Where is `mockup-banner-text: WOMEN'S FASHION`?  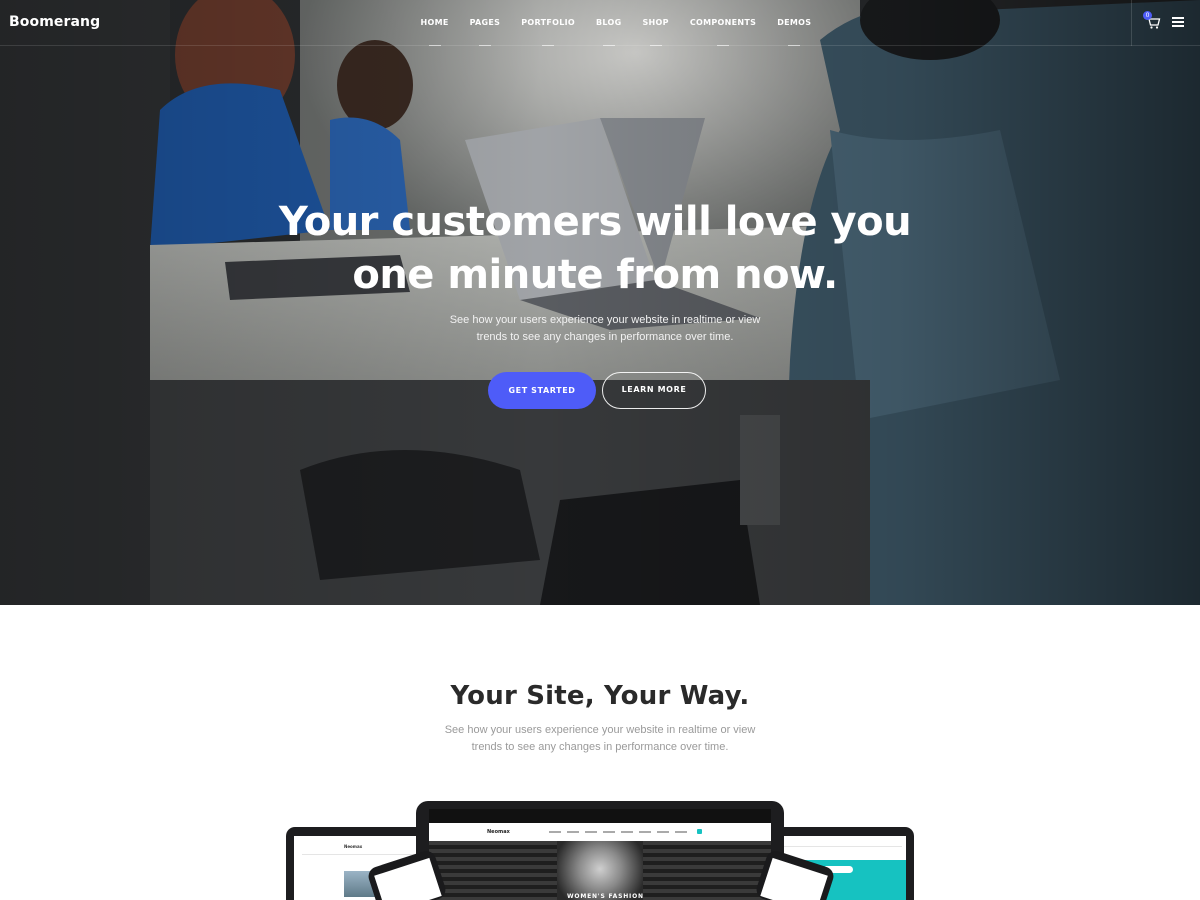
mockup-banner-text: WOMEN'S FASHION is located at coordinates (605, 896).